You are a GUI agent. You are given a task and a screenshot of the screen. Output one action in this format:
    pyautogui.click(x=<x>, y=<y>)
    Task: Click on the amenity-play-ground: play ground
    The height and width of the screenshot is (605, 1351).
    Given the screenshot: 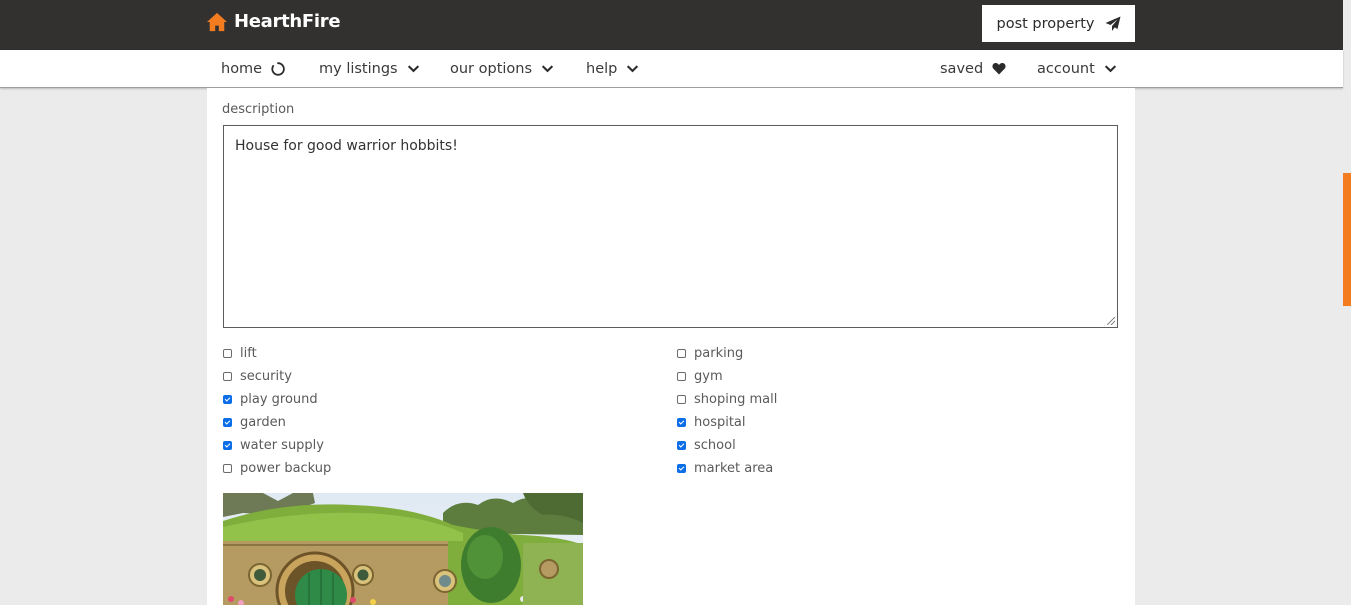 What is the action you would take?
    pyautogui.click(x=270, y=399)
    